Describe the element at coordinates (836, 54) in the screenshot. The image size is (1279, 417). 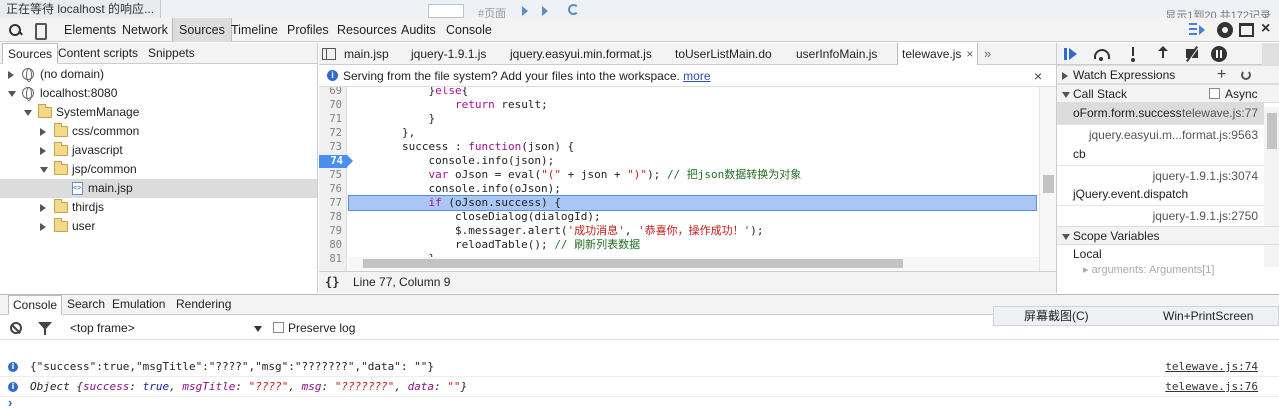
I see `file-tab-userinfo: userInfoMain.js` at that location.